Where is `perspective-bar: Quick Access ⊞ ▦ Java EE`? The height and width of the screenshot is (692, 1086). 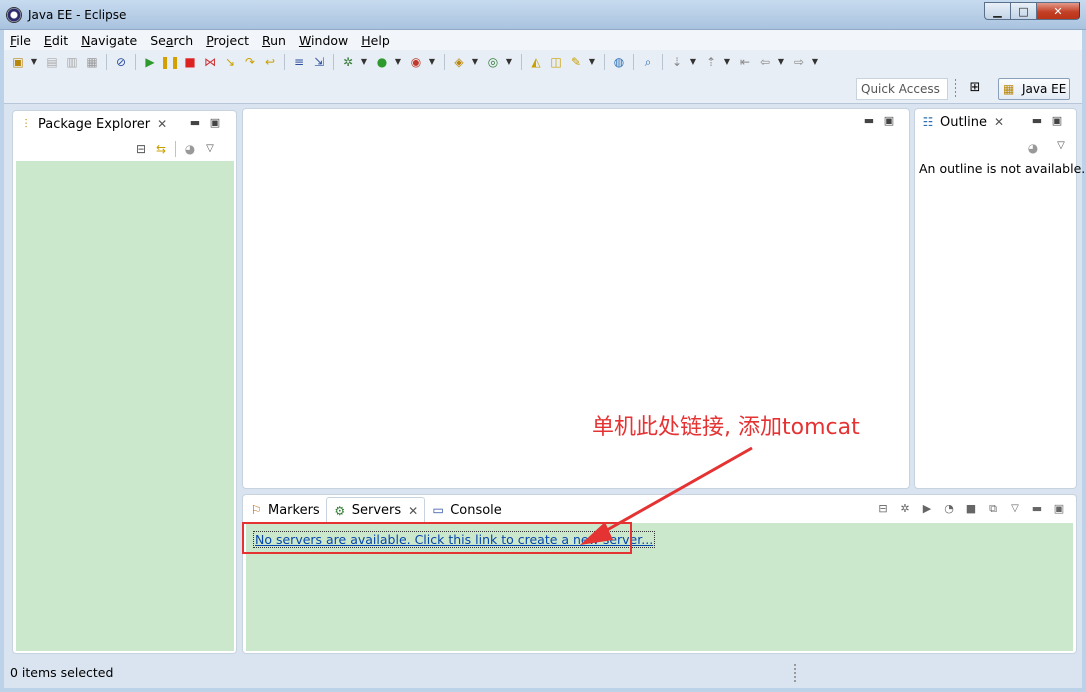 perspective-bar: Quick Access ⊞ ▦ Java EE is located at coordinates (543, 89).